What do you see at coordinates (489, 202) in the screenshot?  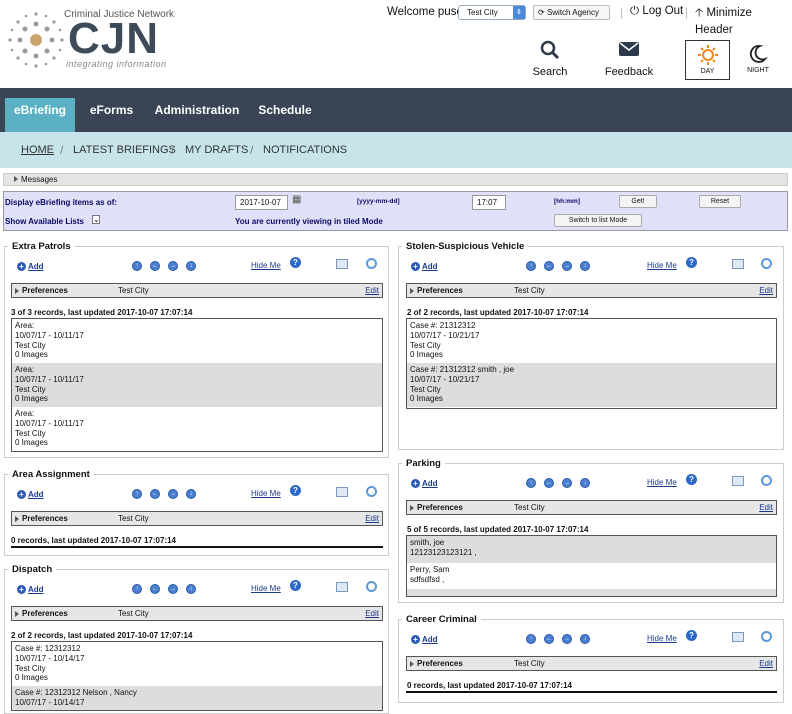 I see `time-input: 17:07` at bounding box center [489, 202].